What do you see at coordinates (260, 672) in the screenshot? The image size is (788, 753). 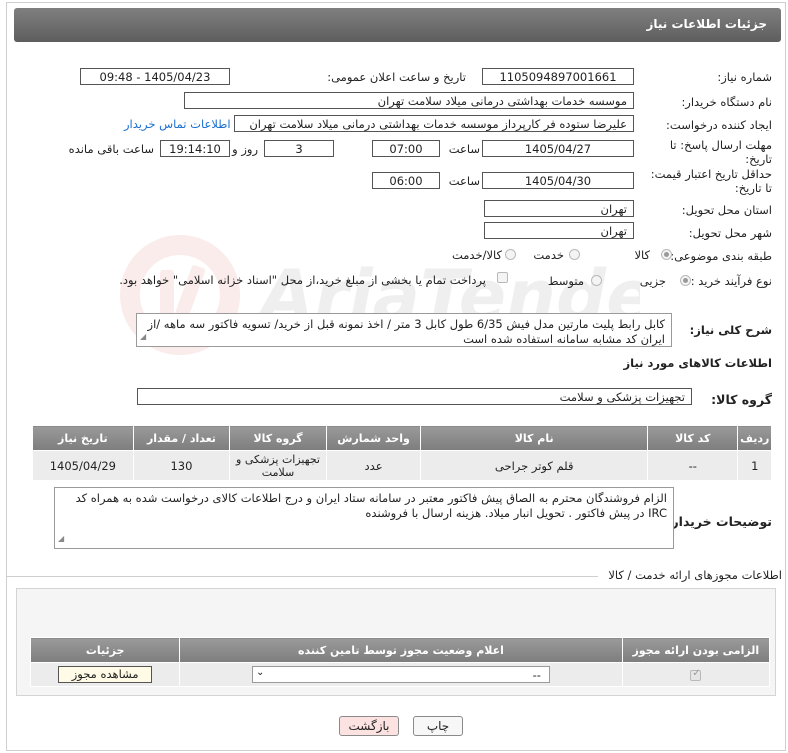 I see `chevron-down-icon: ⌄` at bounding box center [260, 672].